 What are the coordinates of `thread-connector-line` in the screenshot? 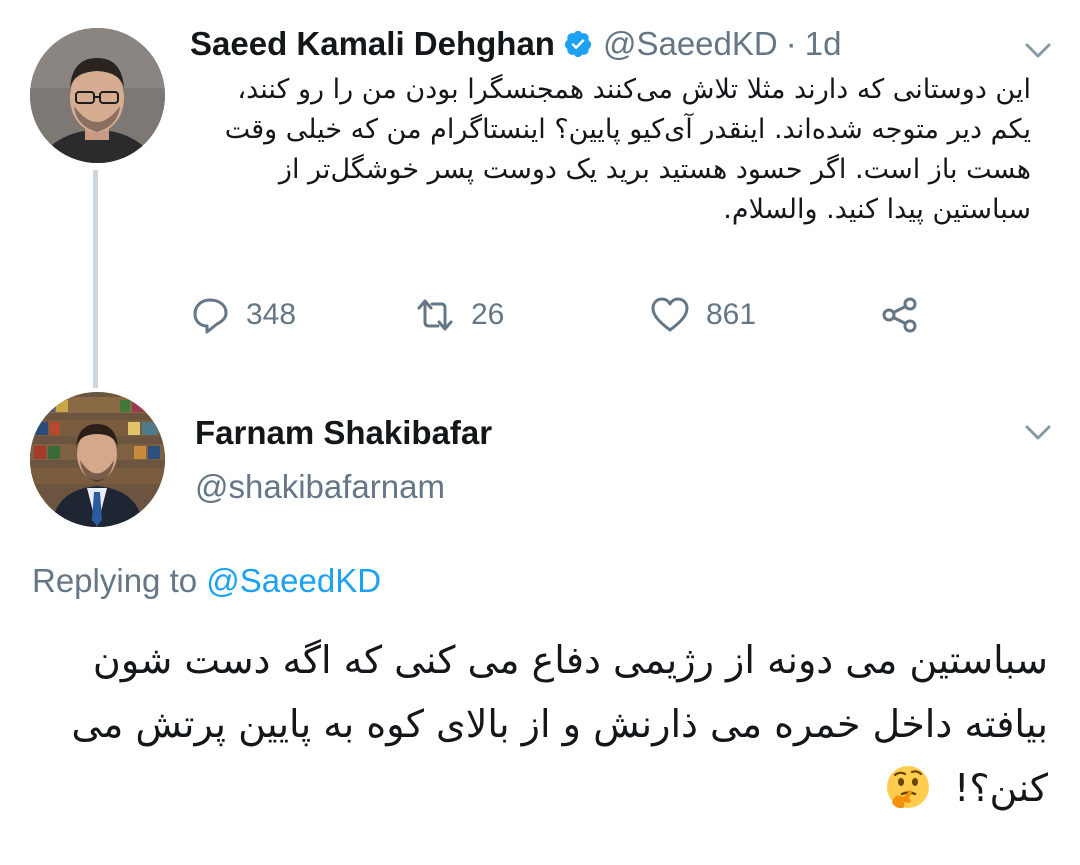 It's located at (95, 279).